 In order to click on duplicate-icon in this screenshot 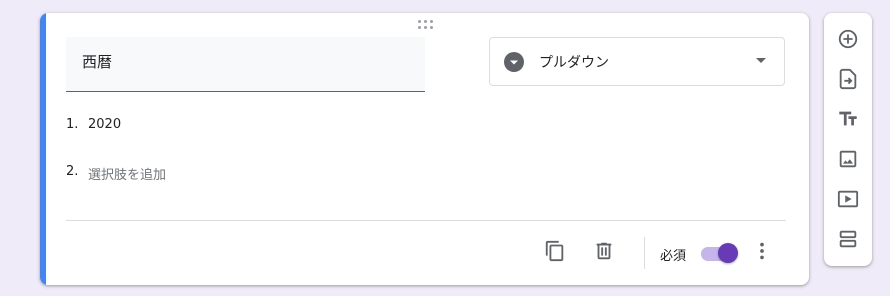, I will do `click(555, 251)`.